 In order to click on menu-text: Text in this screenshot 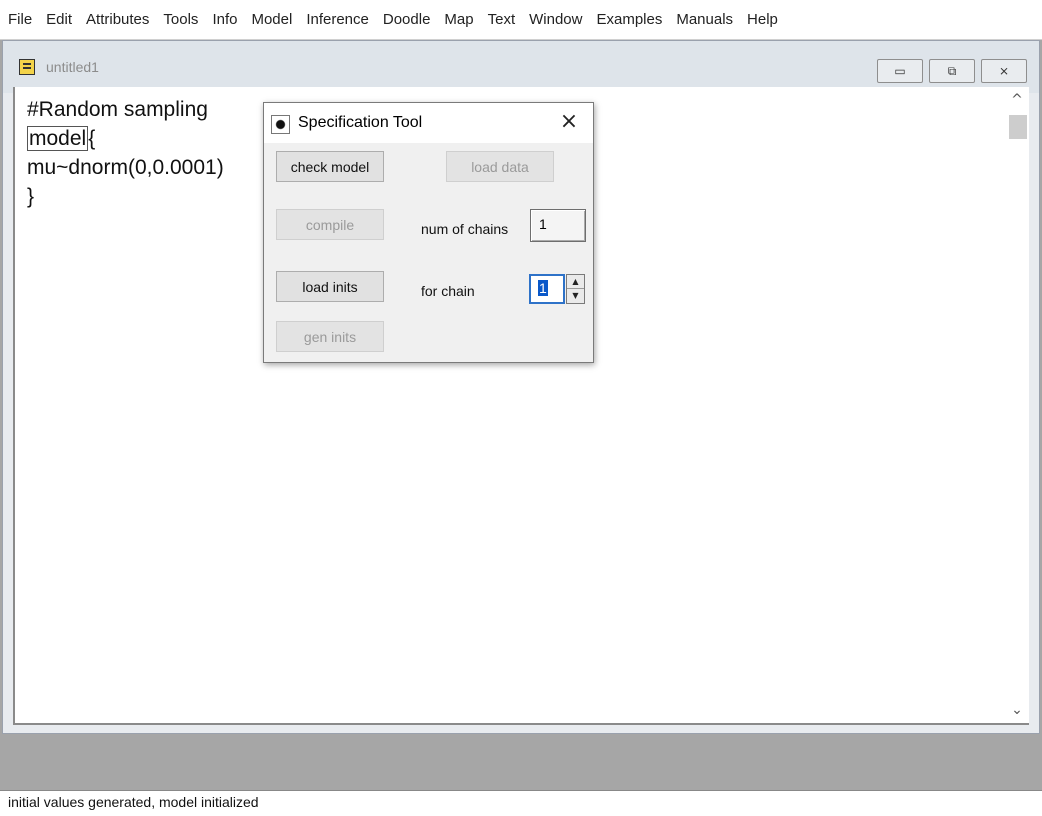, I will do `click(501, 20)`.